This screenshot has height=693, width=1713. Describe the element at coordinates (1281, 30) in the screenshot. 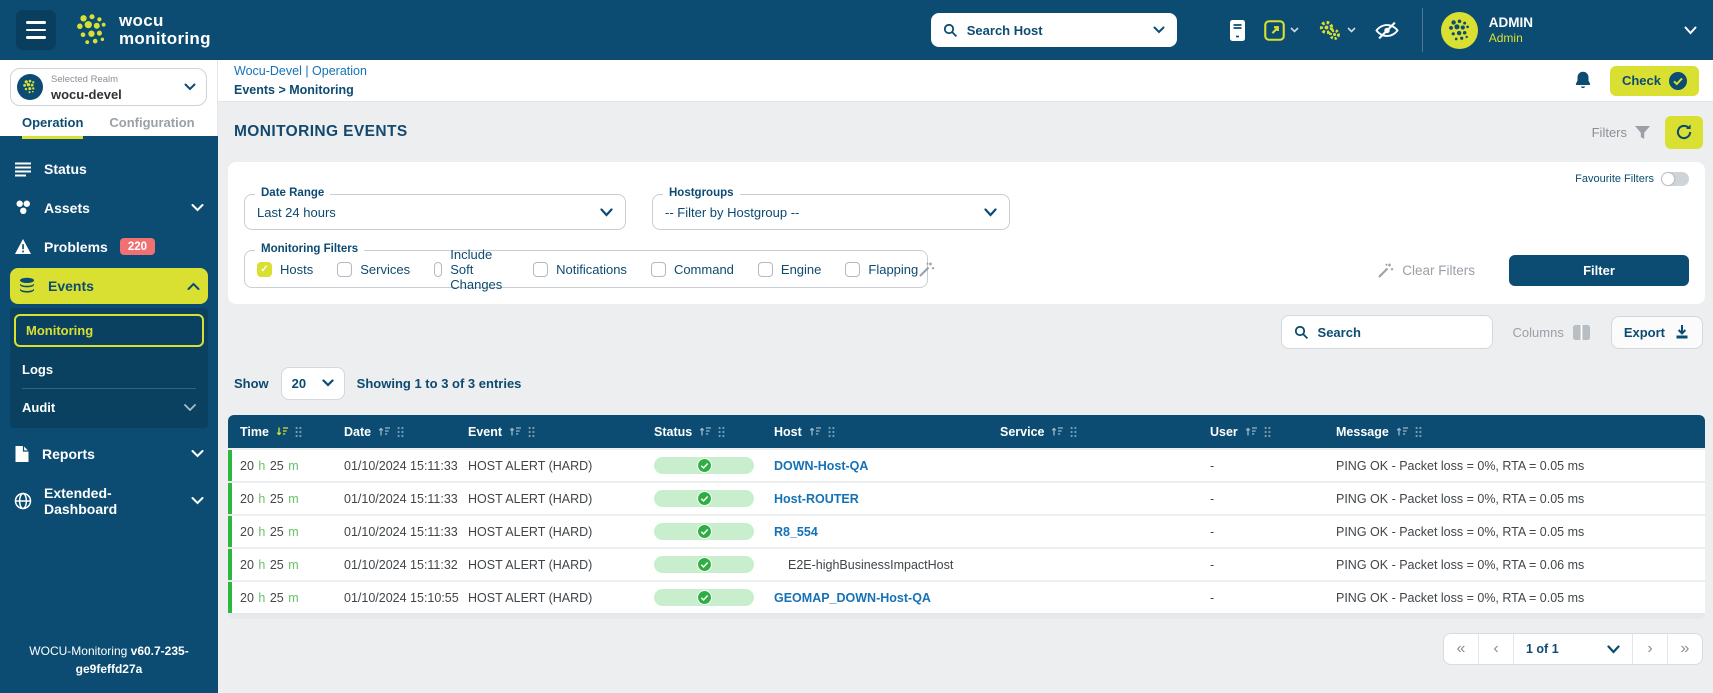

I see `external-apps-menu` at that location.